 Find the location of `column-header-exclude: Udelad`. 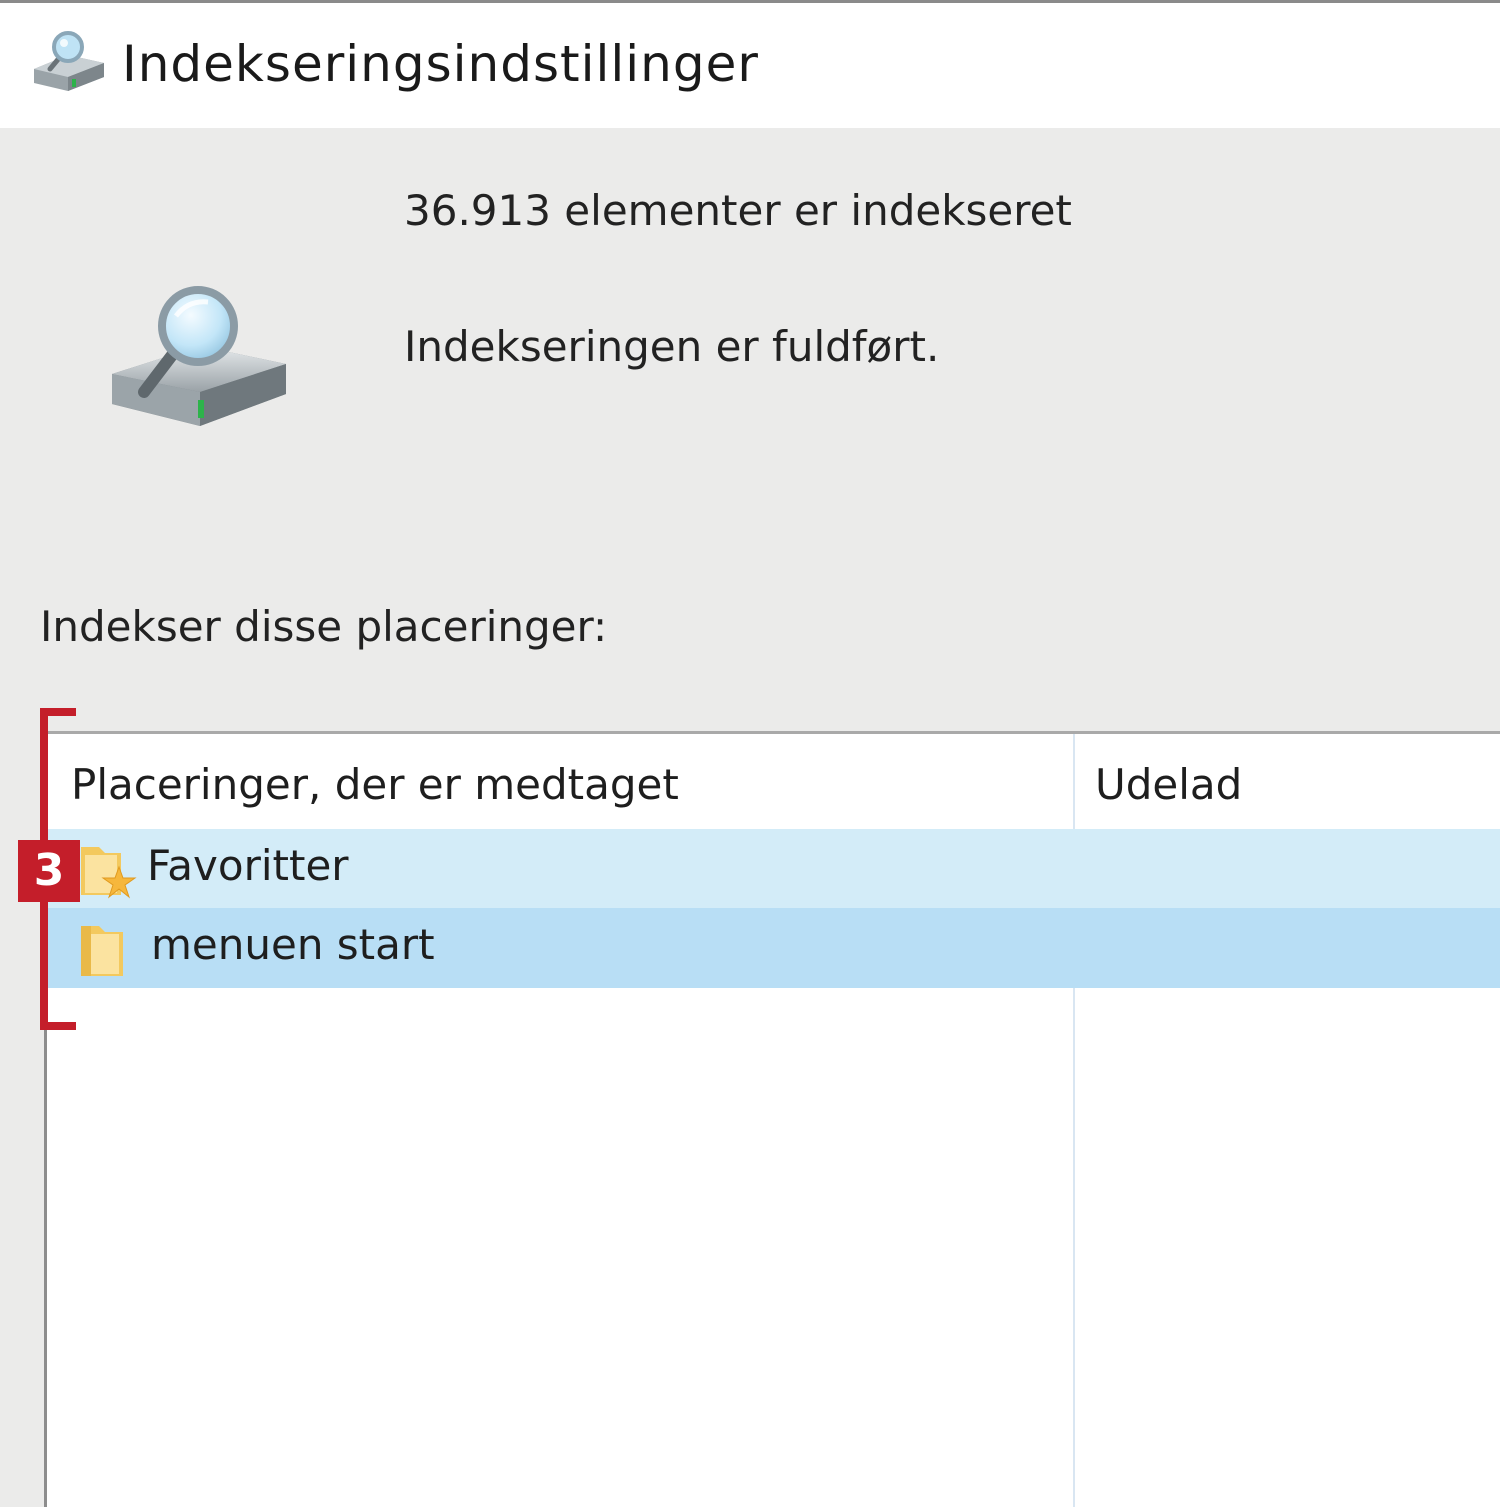

column-header-exclude: Udelad is located at coordinates (1168, 784).